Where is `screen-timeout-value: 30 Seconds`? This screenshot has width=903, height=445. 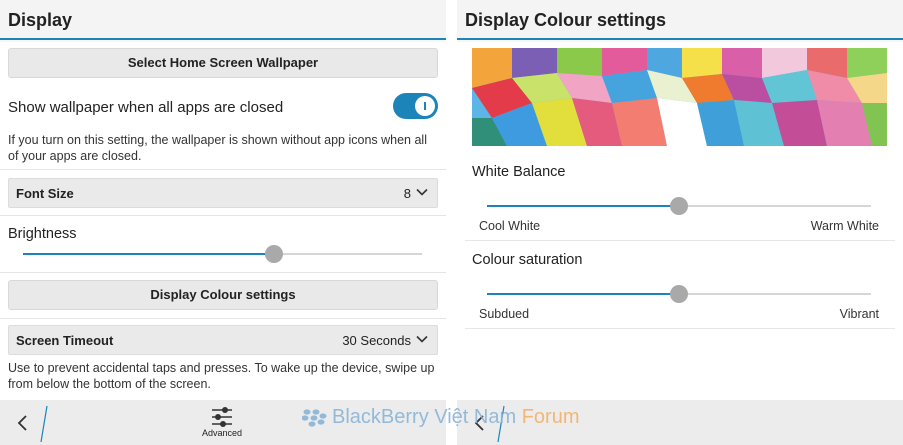
screen-timeout-value: 30 Seconds is located at coordinates (376, 340).